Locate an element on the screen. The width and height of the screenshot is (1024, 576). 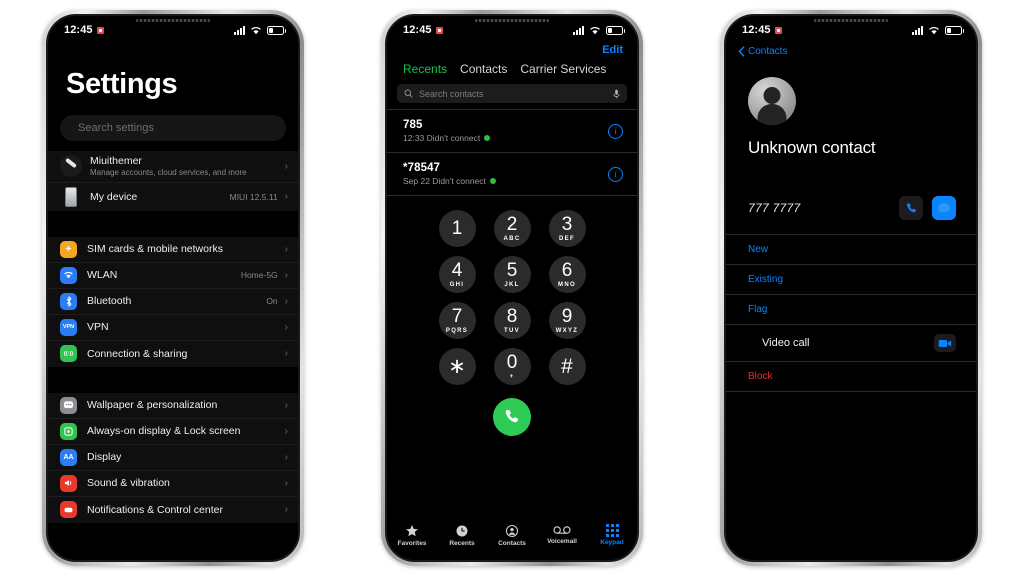
video-camera-icon is located at coordinates (945, 343).